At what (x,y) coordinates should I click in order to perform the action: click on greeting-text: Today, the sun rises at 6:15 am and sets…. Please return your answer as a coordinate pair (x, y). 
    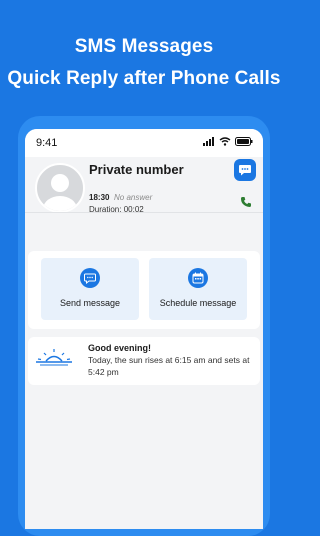
    Looking at the image, I should click on (169, 366).